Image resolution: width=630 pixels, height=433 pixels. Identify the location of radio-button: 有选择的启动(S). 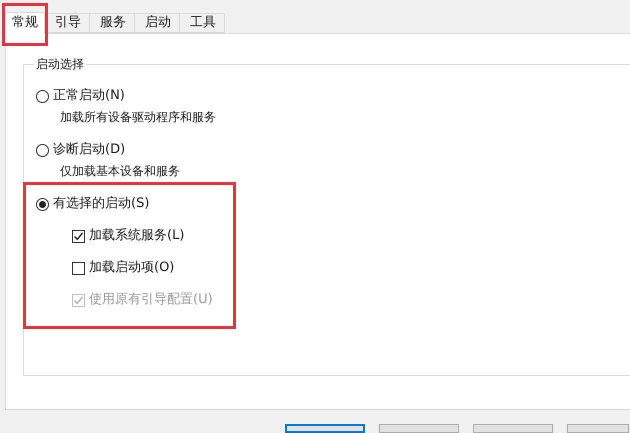
(126, 204).